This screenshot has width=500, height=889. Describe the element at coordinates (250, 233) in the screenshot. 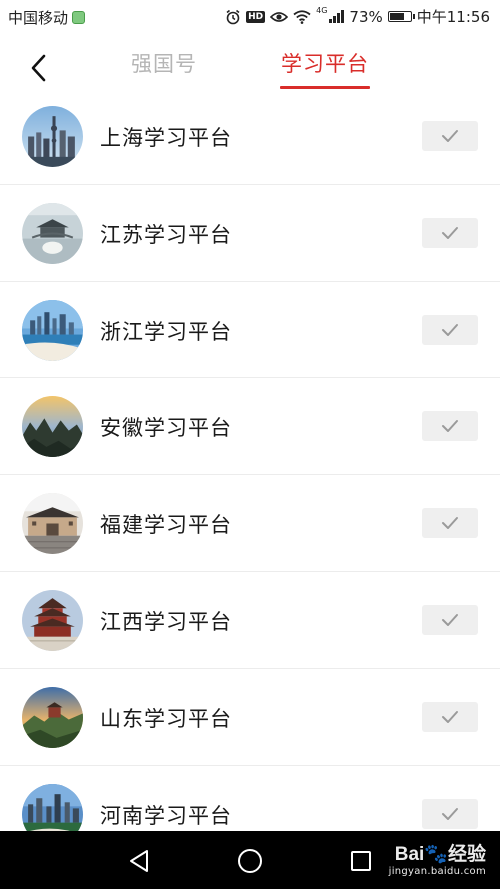

I see `platform-row: 江苏学习平台` at that location.